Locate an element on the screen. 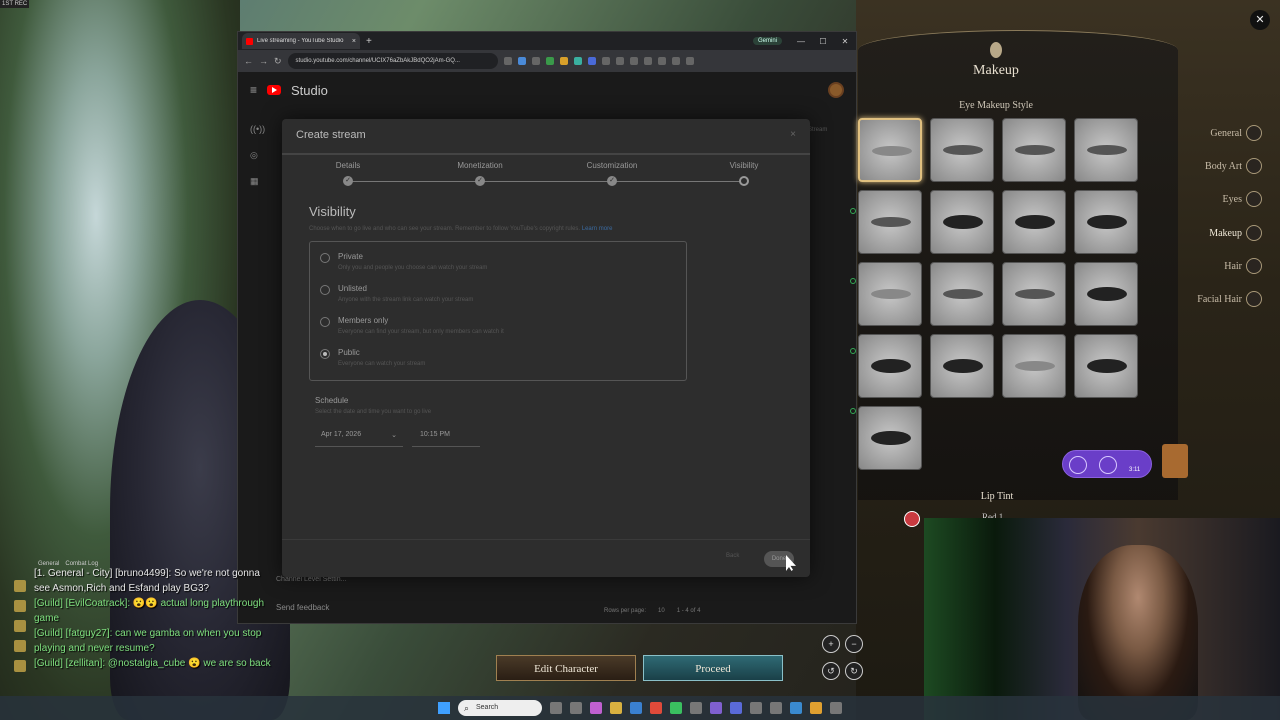  tab-general: General is located at coordinates (1215, 133).